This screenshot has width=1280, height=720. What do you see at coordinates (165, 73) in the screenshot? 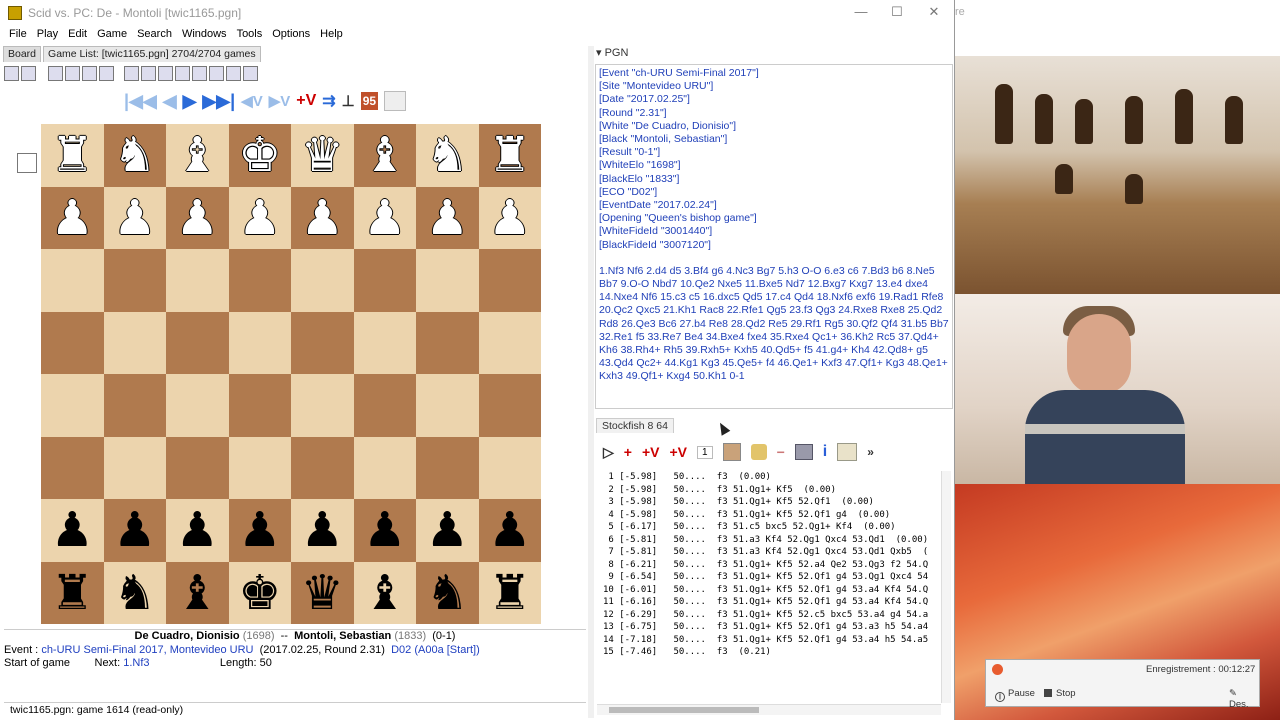
I see `edit-icon` at bounding box center [165, 73].